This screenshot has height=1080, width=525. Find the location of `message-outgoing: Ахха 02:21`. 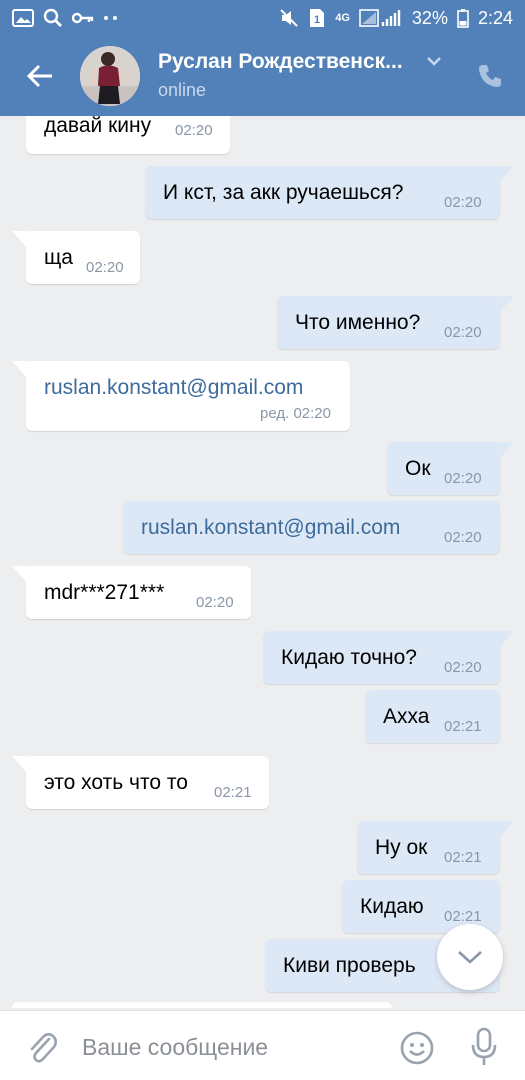

message-outgoing: Ахха 02:21 is located at coordinates (432, 716).